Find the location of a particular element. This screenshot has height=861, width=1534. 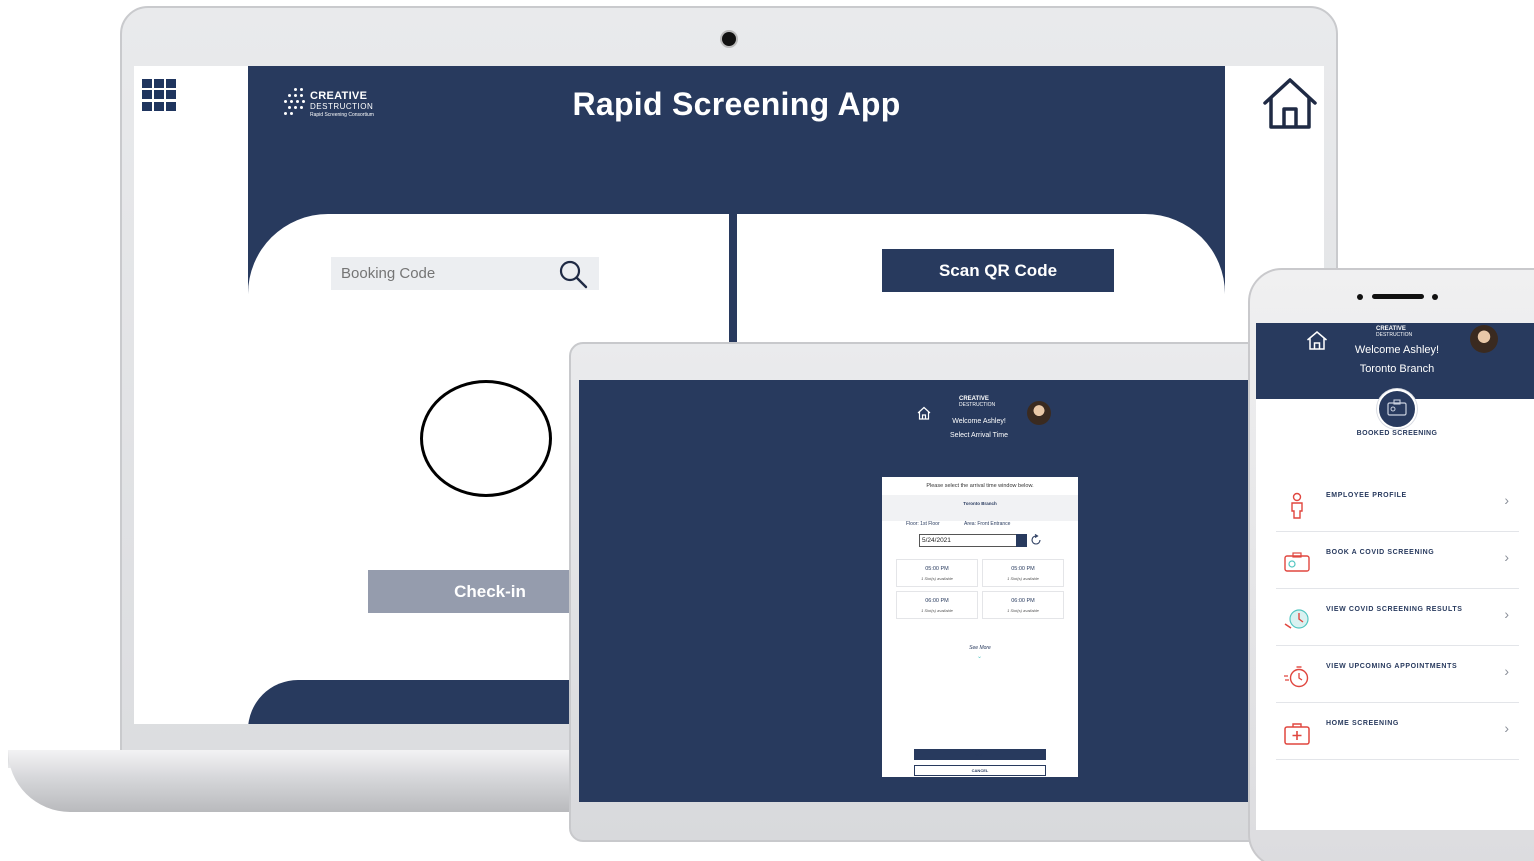

booked-screening-button is located at coordinates (1397, 409).